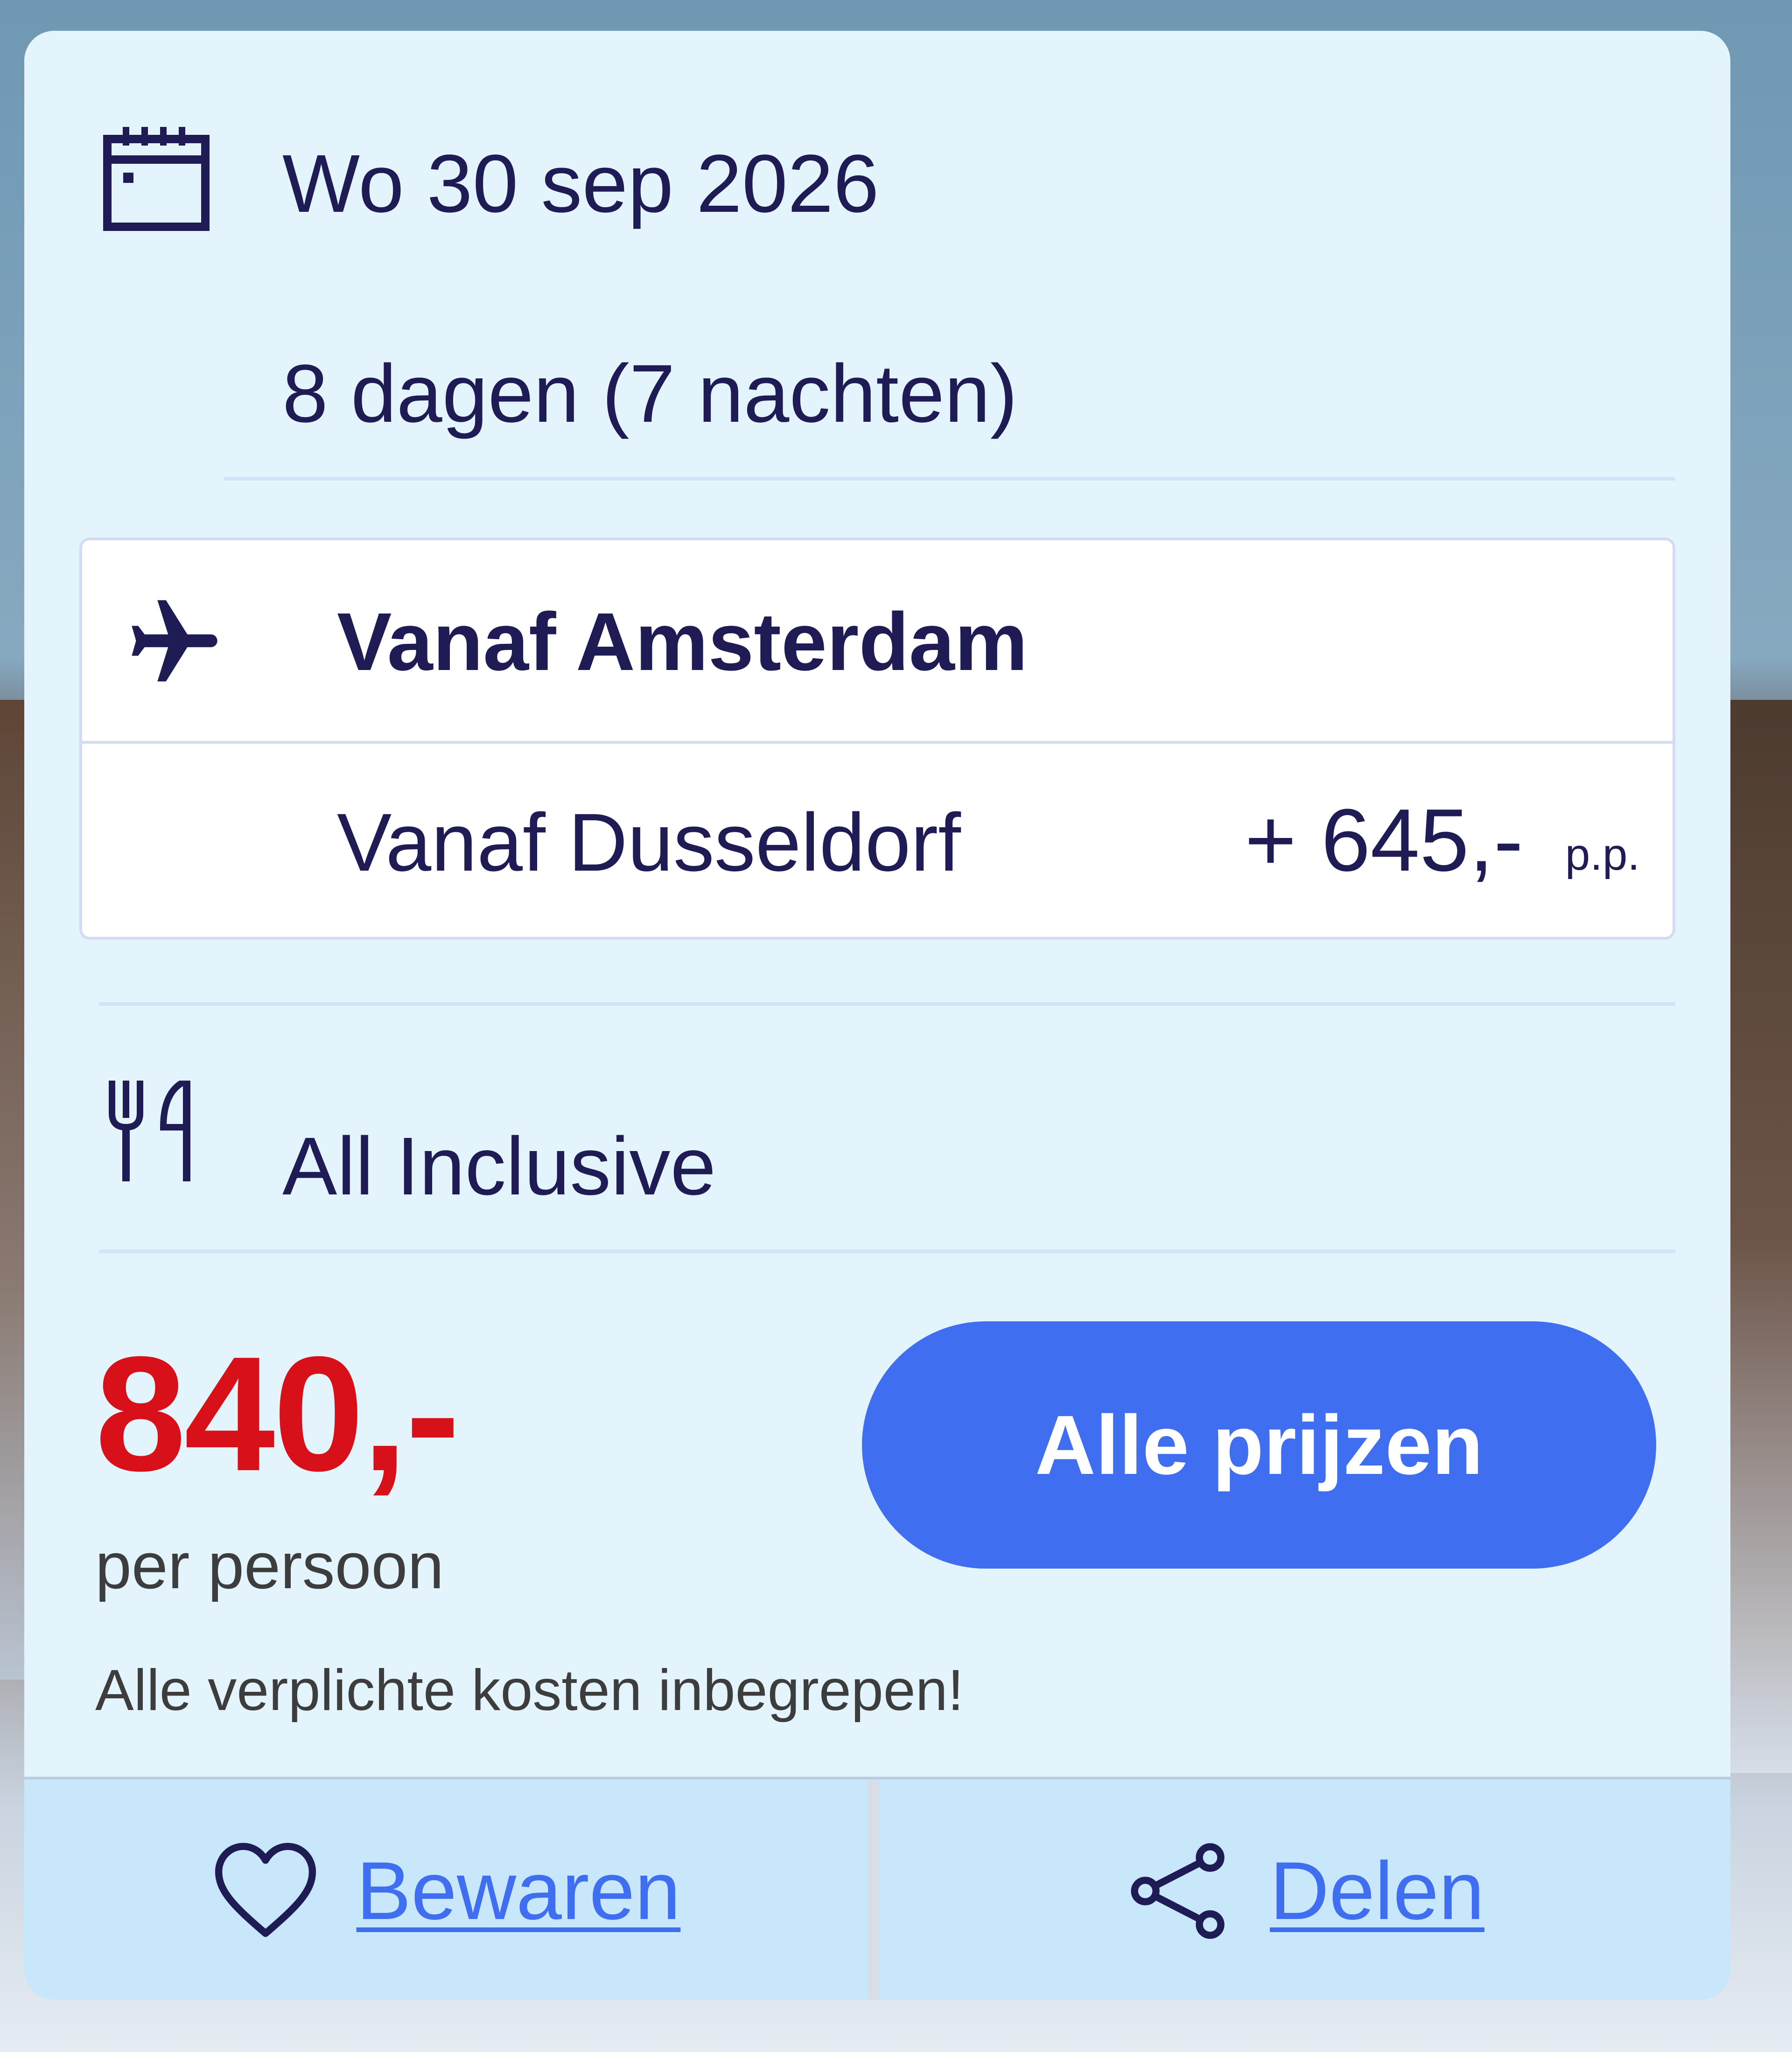 This screenshot has width=1792, height=2052. What do you see at coordinates (682, 642) in the screenshot?
I see `flight-option-label: Vanaf Amsterdam` at bounding box center [682, 642].